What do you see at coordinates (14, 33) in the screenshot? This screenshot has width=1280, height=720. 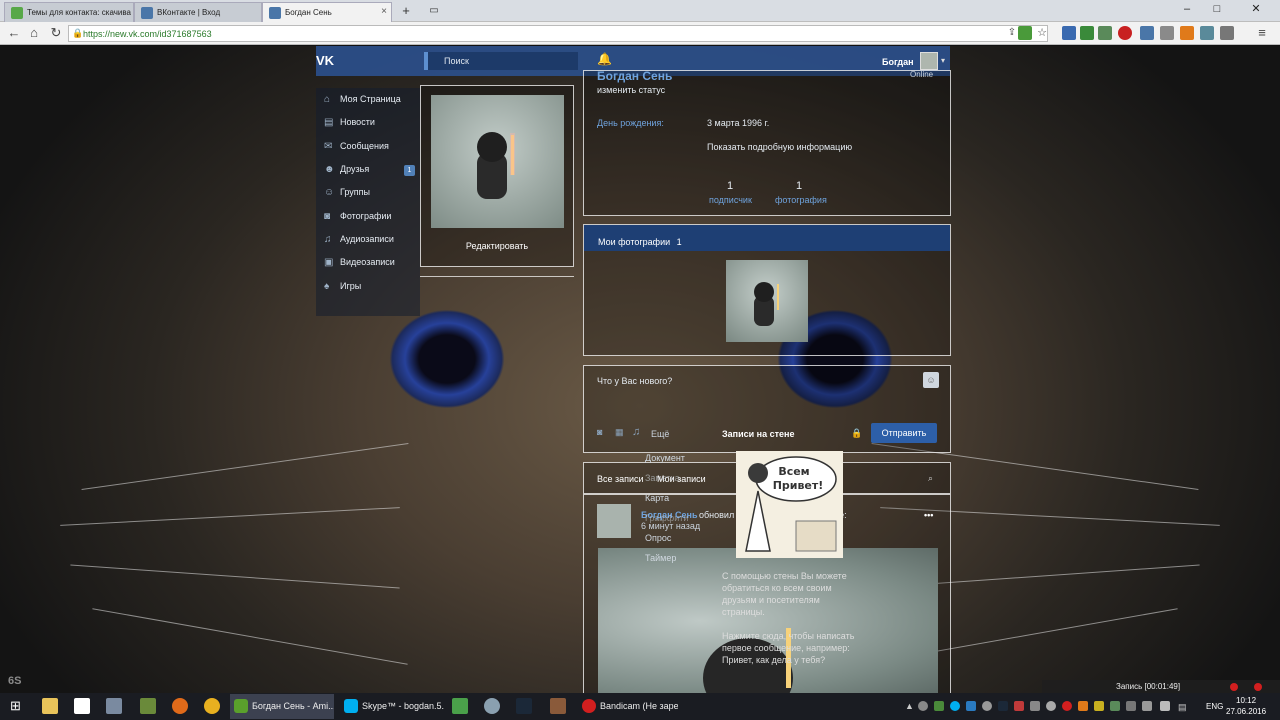 I see `back-arrow-icon: ←` at bounding box center [14, 33].